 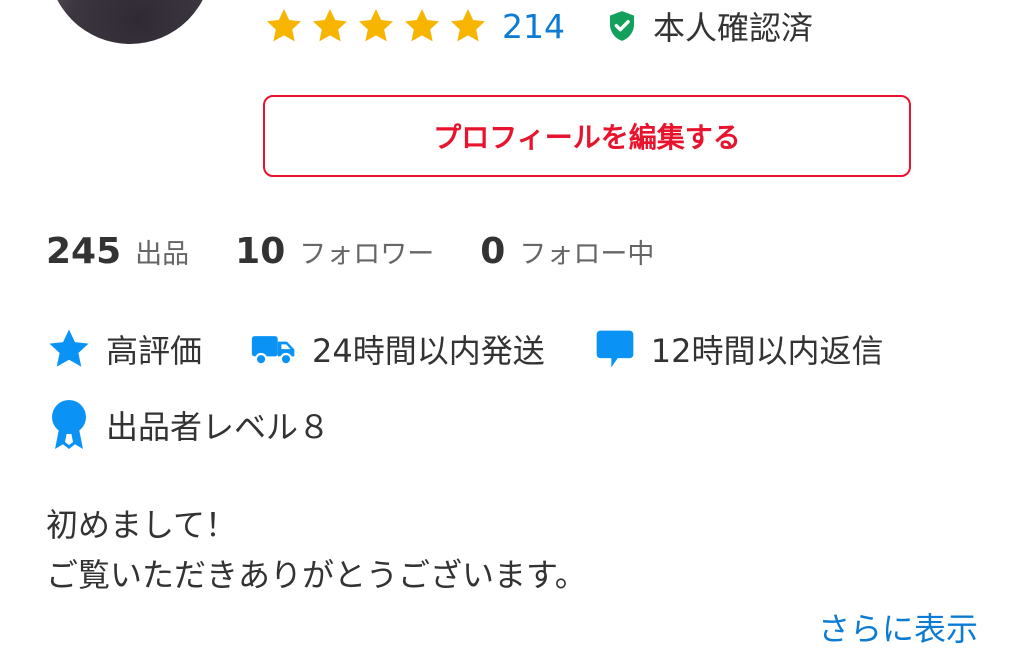 I want to click on badge-label: 出品者レベル８, so click(x=218, y=427).